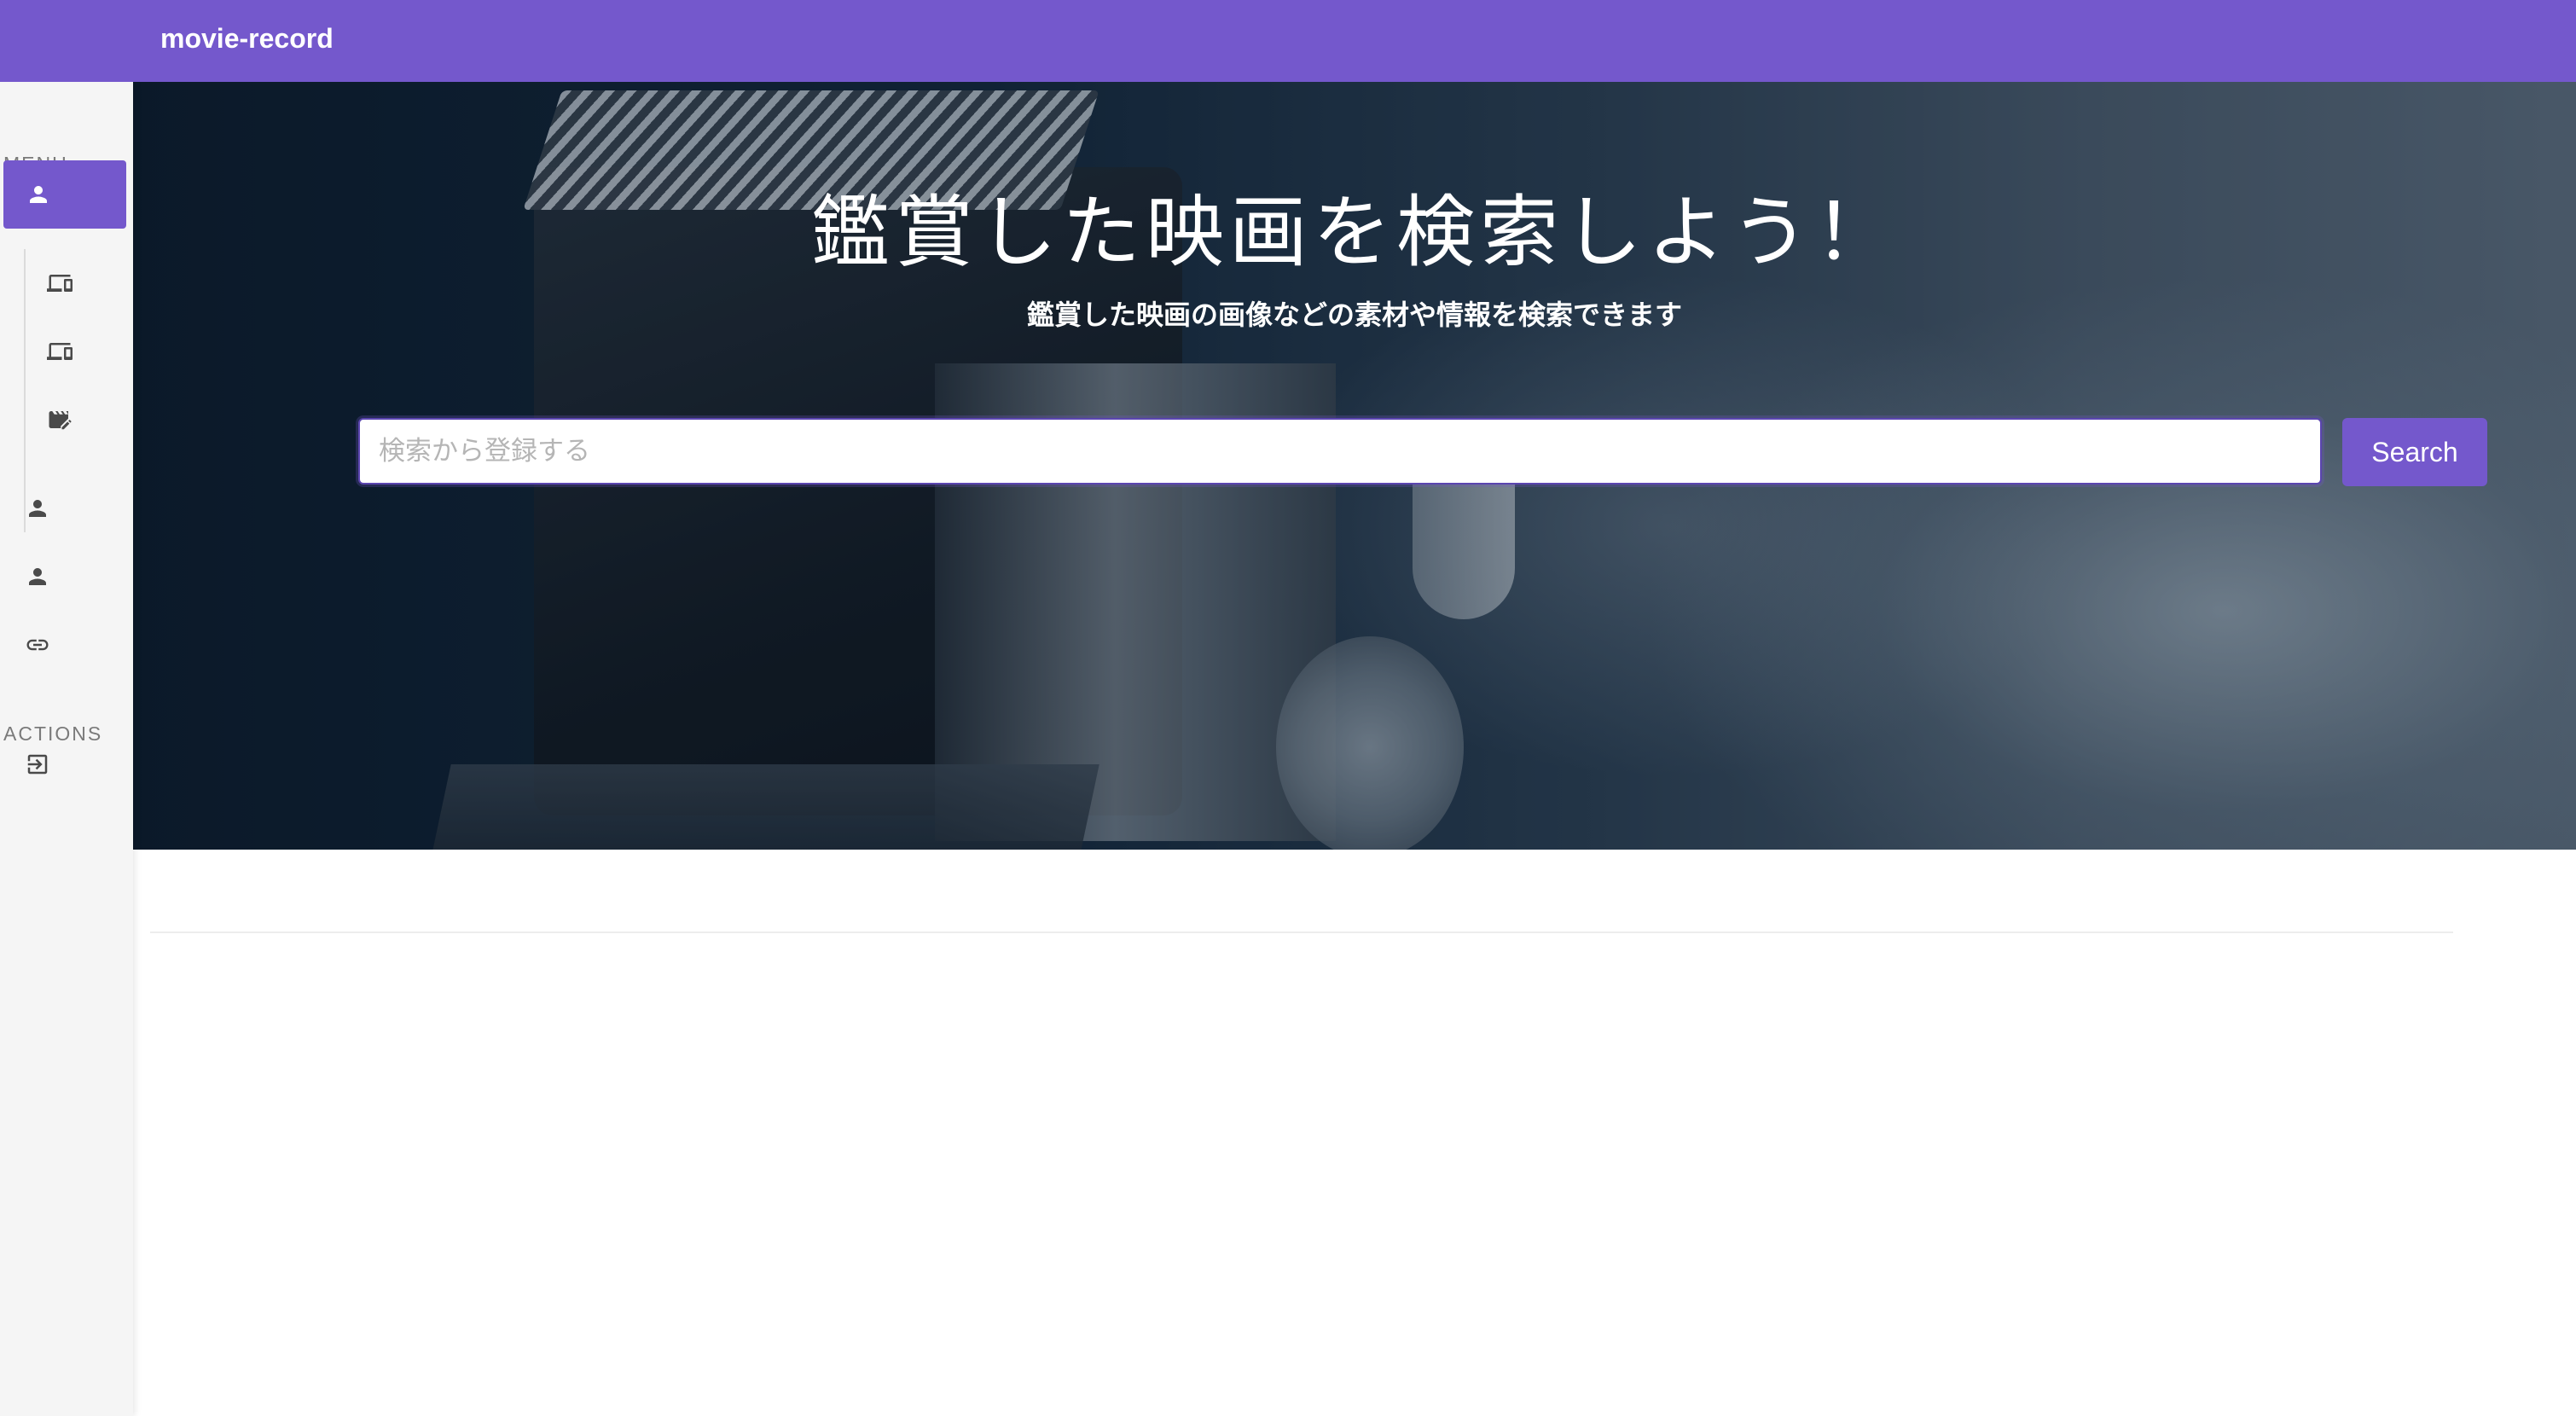 The width and height of the screenshot is (2576, 1416). I want to click on search-input, so click(1340, 451).